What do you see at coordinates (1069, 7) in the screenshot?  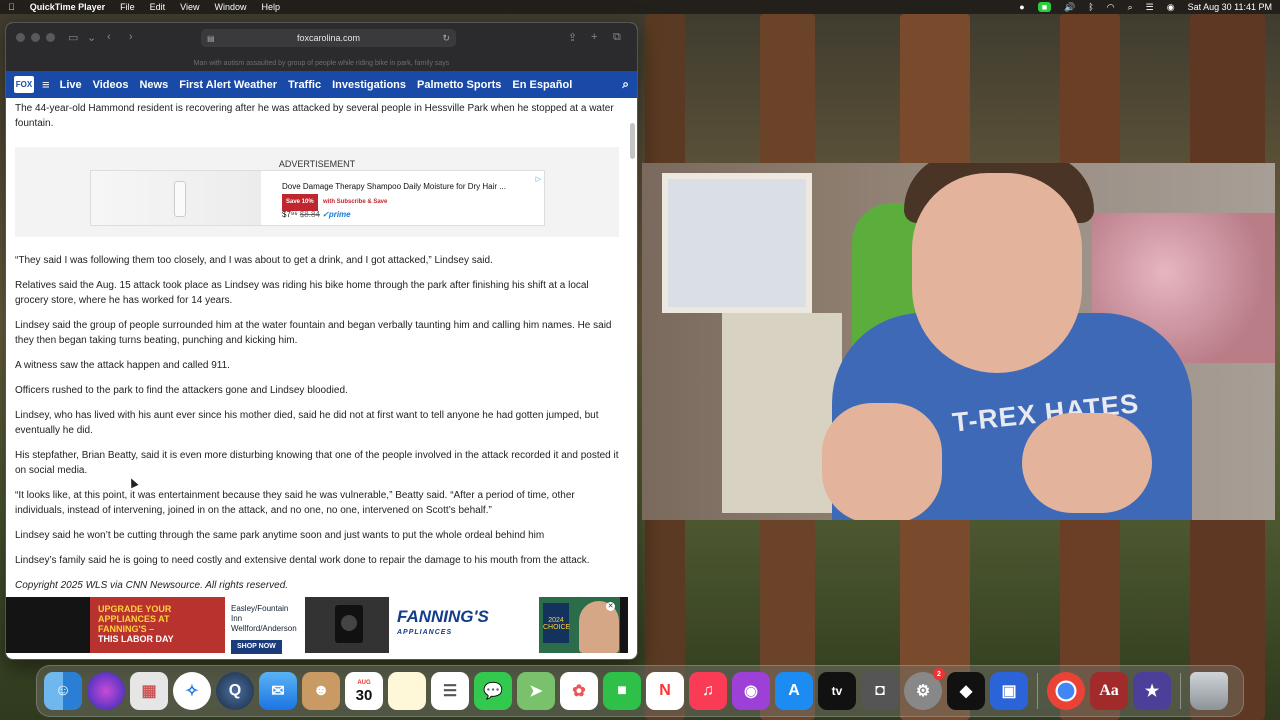 I see `volume-icon: 🔊` at bounding box center [1069, 7].